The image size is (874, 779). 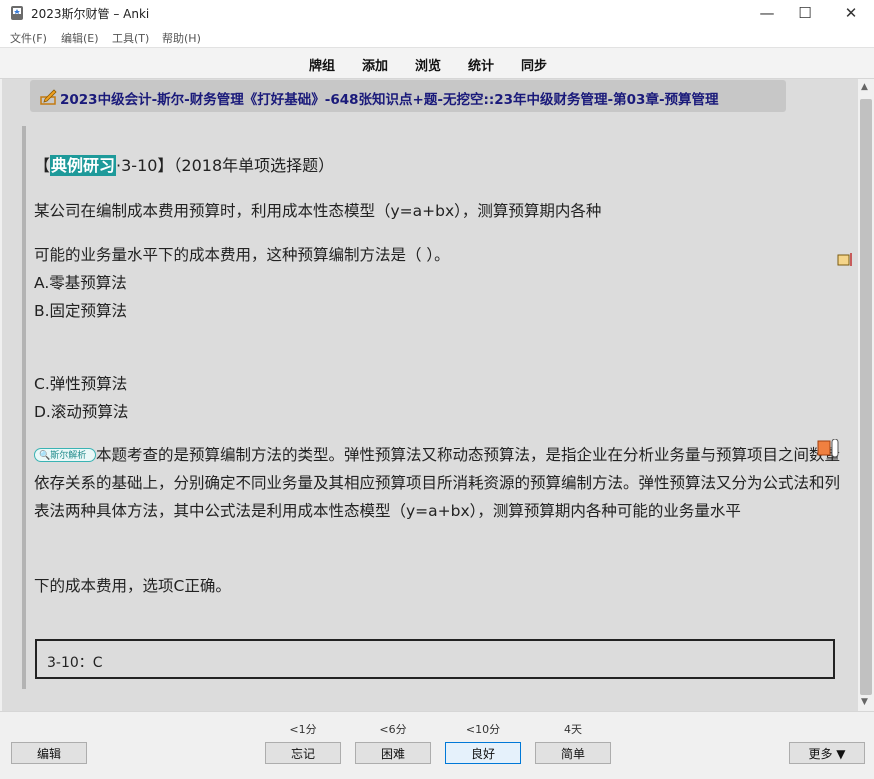 What do you see at coordinates (851, 13) in the screenshot?
I see `close-button: ✕` at bounding box center [851, 13].